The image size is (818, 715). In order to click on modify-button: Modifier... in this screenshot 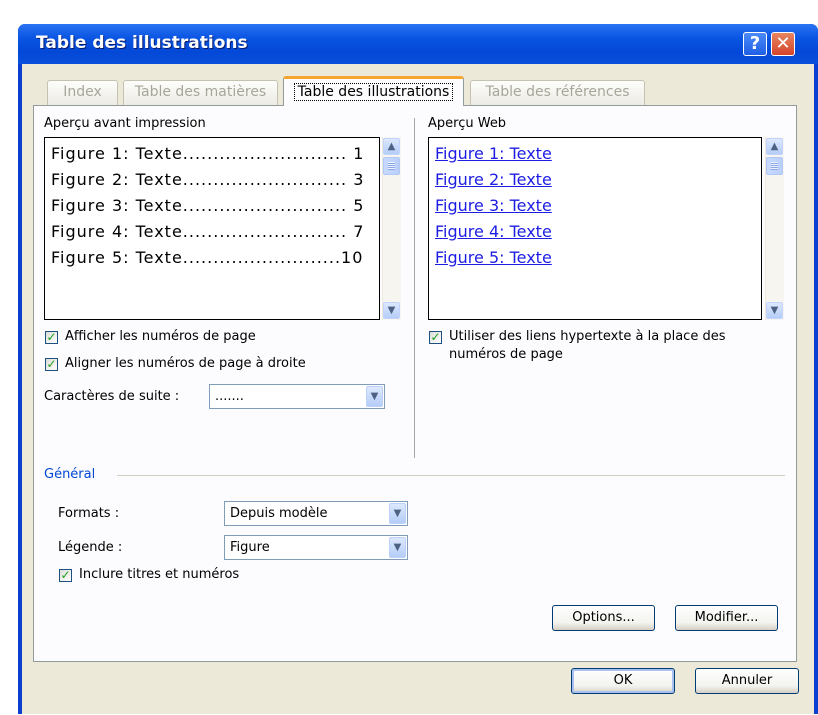, I will do `click(726, 618)`.